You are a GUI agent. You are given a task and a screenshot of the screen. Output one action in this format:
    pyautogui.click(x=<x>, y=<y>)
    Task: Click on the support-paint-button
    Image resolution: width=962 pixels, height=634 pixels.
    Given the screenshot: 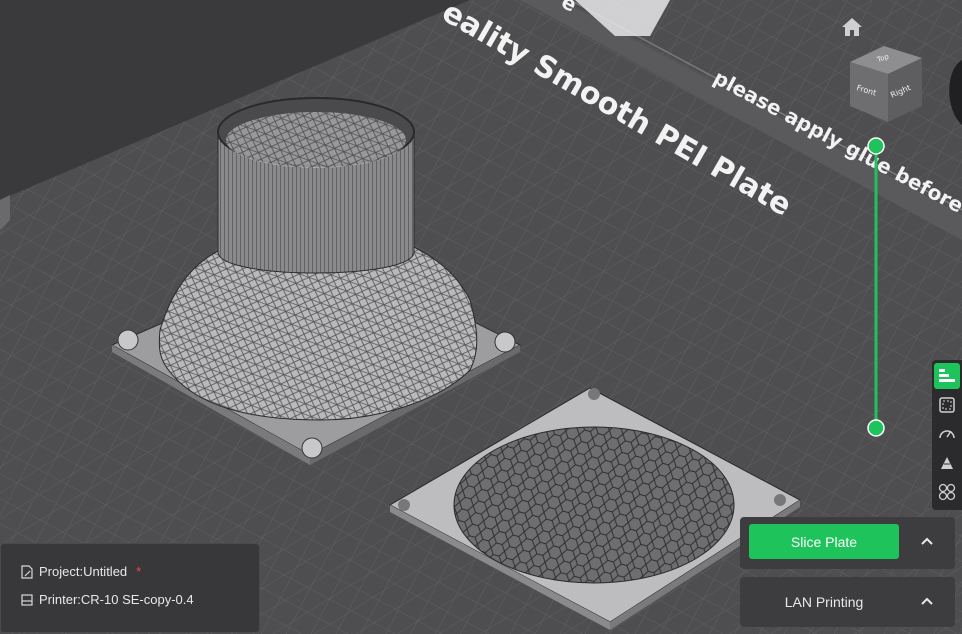 What is the action you would take?
    pyautogui.click(x=947, y=463)
    